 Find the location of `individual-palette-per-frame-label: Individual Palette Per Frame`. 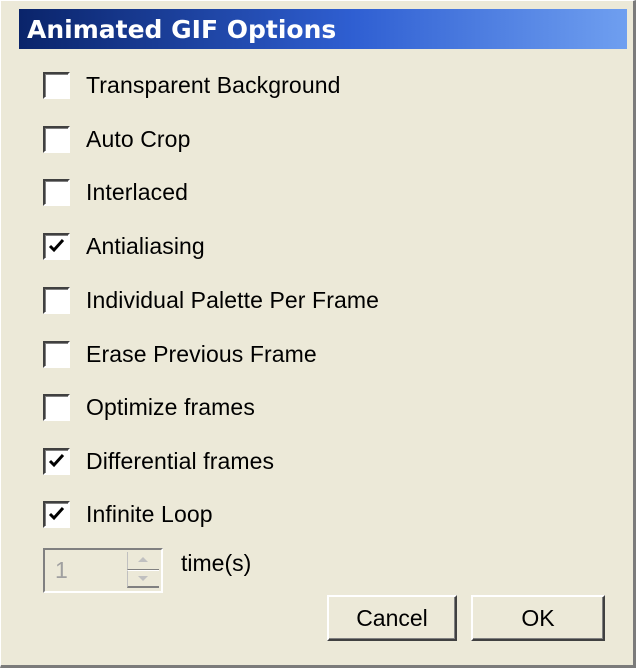

individual-palette-per-frame-label: Individual Palette Per Frame is located at coordinates (232, 299).